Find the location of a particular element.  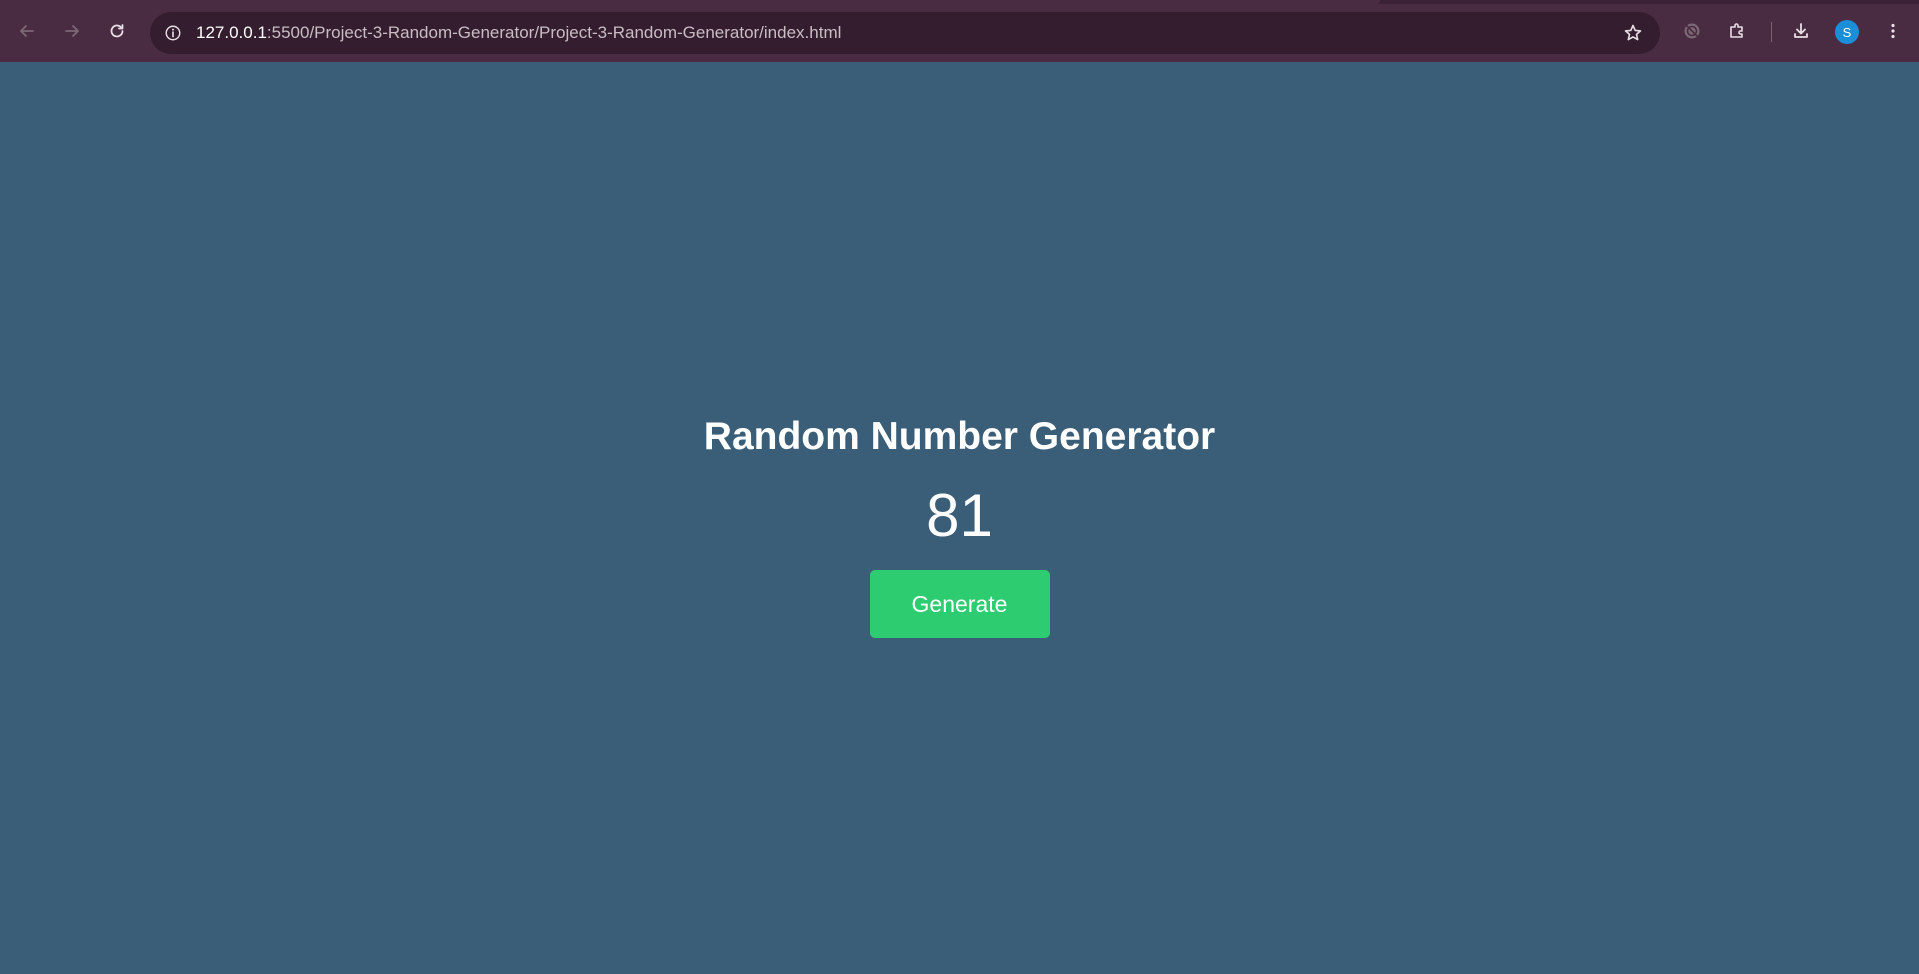

tab-strip is located at coordinates (959, 2).